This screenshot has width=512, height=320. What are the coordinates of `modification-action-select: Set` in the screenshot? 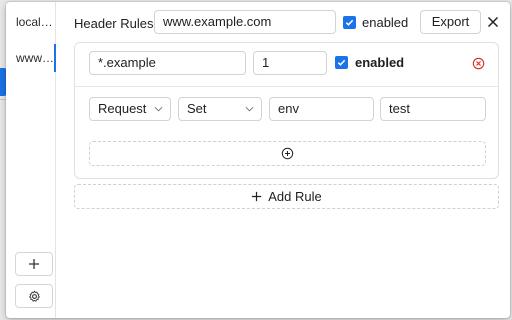 It's located at (220, 109).